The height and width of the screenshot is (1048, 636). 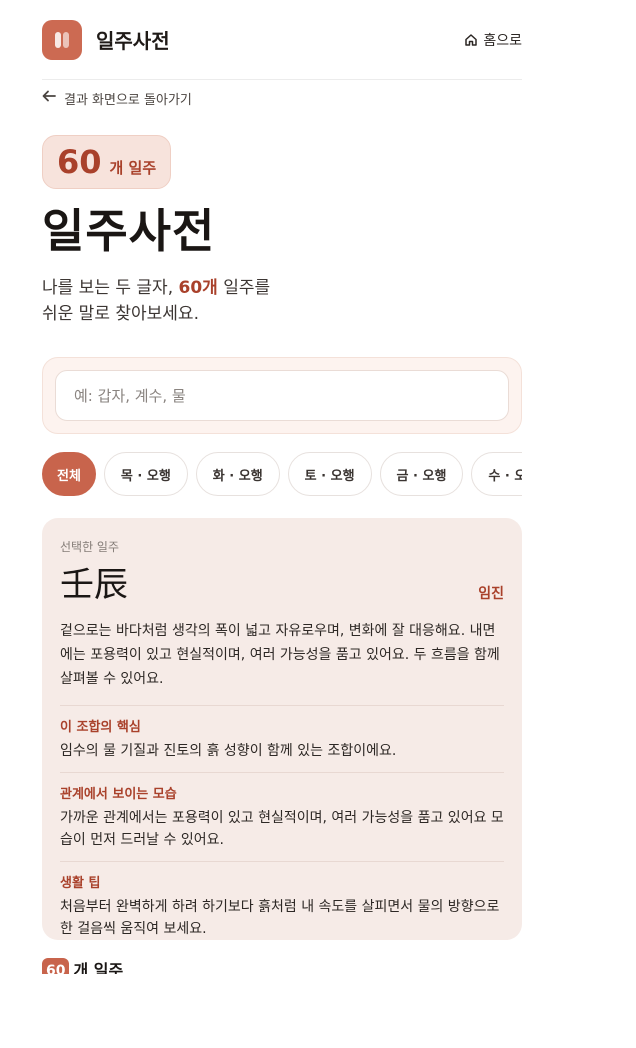 What do you see at coordinates (107, 162) in the screenshot?
I see `count-badge: 60 개 일주` at bounding box center [107, 162].